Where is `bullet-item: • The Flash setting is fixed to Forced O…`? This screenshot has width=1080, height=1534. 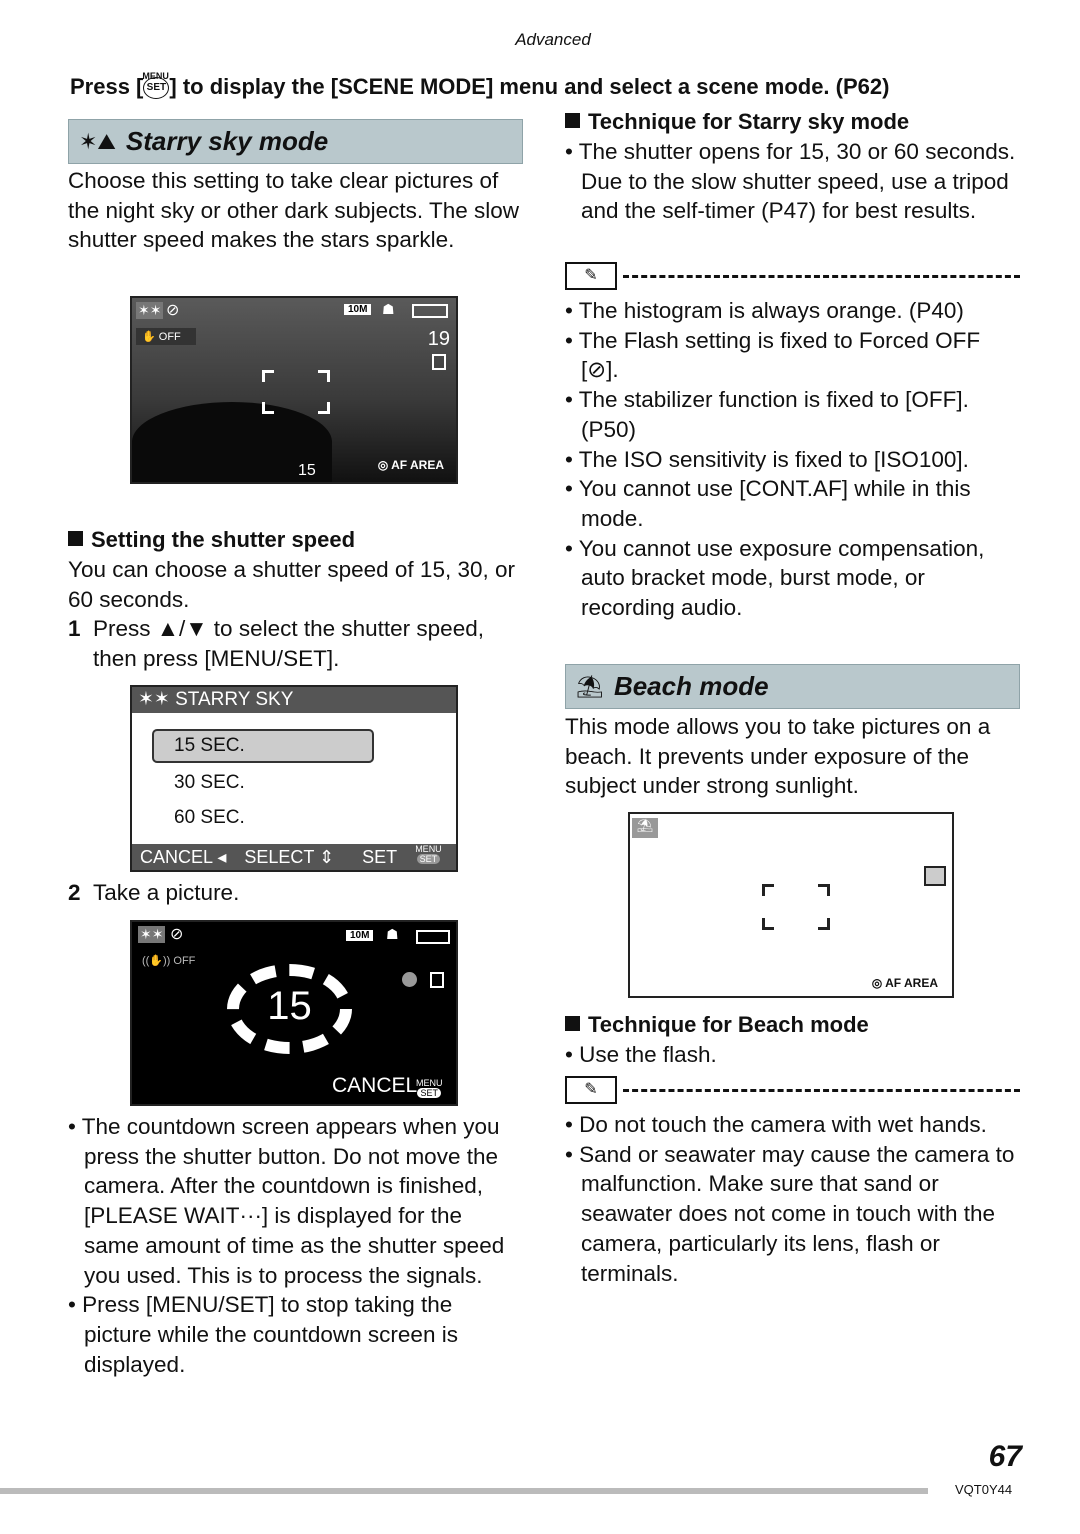 bullet-item: • The Flash setting is fixed to Forced O… is located at coordinates (773, 355).